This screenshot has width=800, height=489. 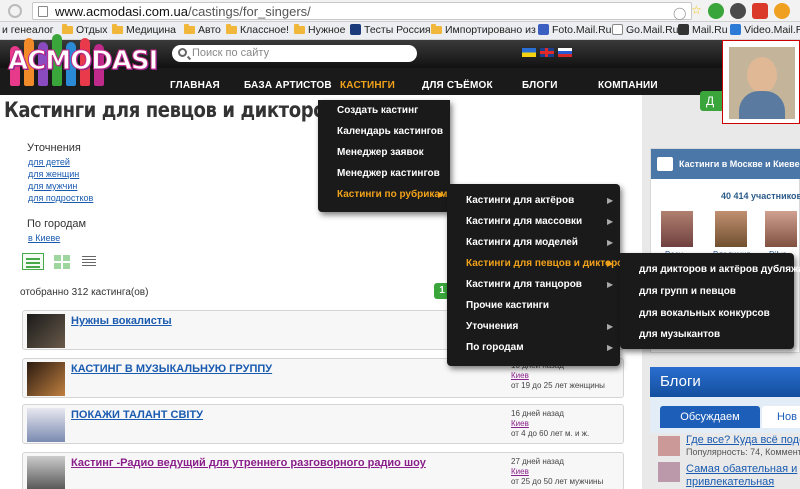 What do you see at coordinates (382, 194) in the screenshot?
I see `menu-item-by-rubrics: Кастинги по рубрикам ▶` at bounding box center [382, 194].